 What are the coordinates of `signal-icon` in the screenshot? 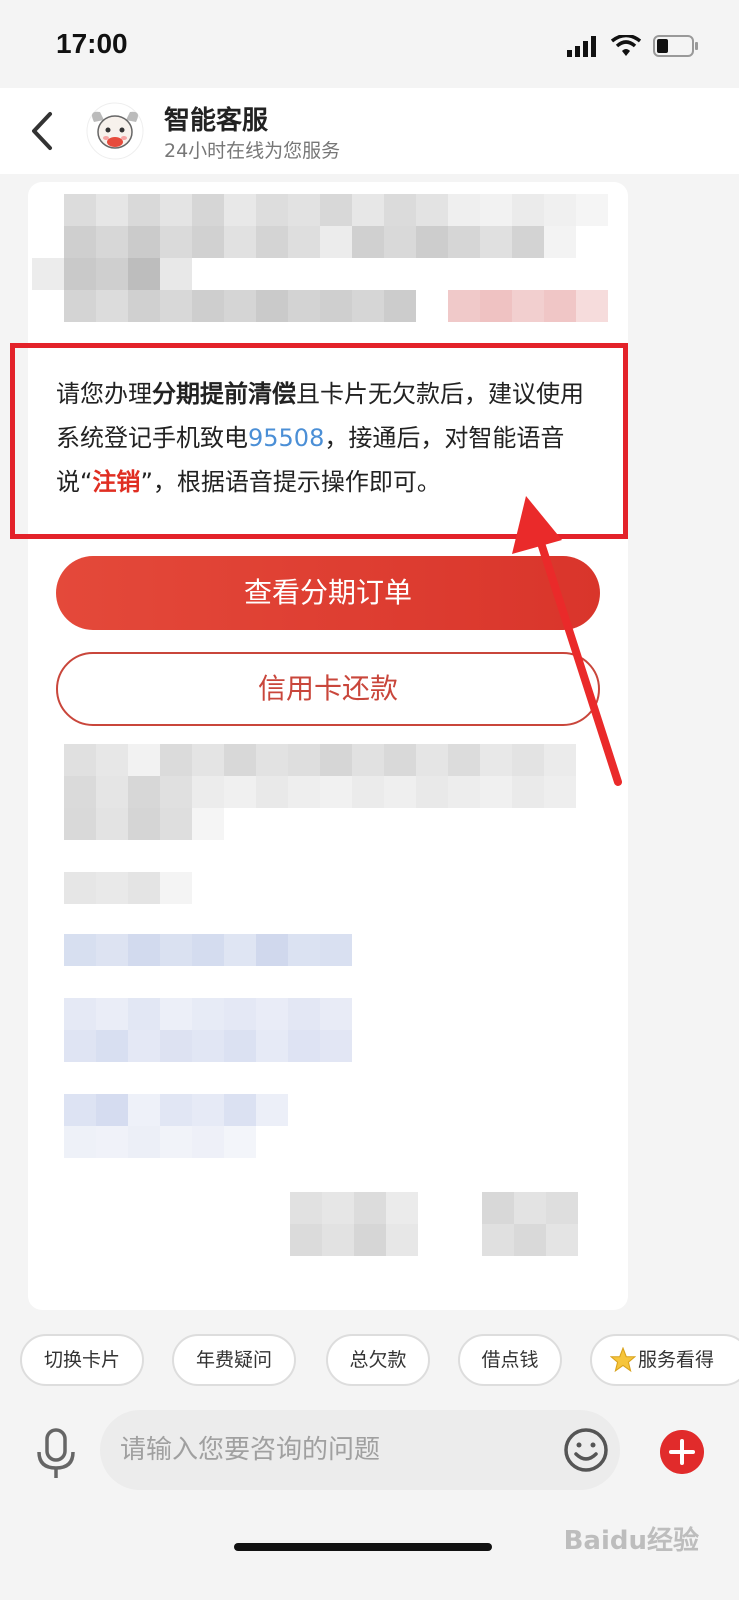 It's located at (581, 46).